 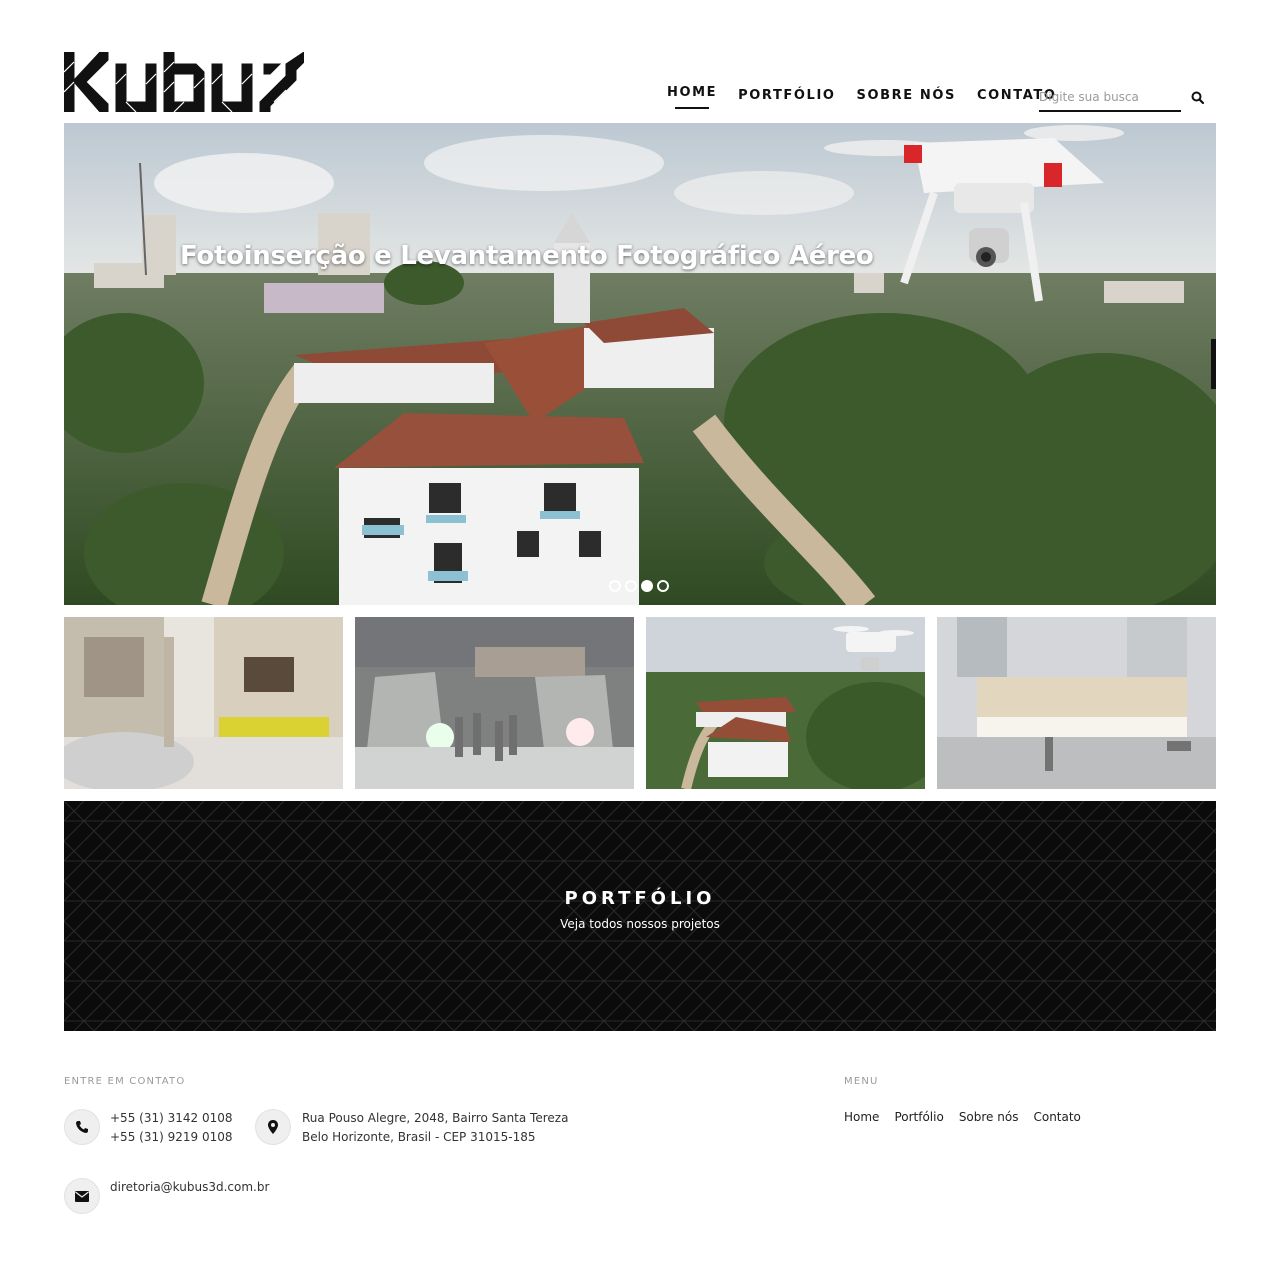 I want to click on interior-render-image, so click(x=203, y=703).